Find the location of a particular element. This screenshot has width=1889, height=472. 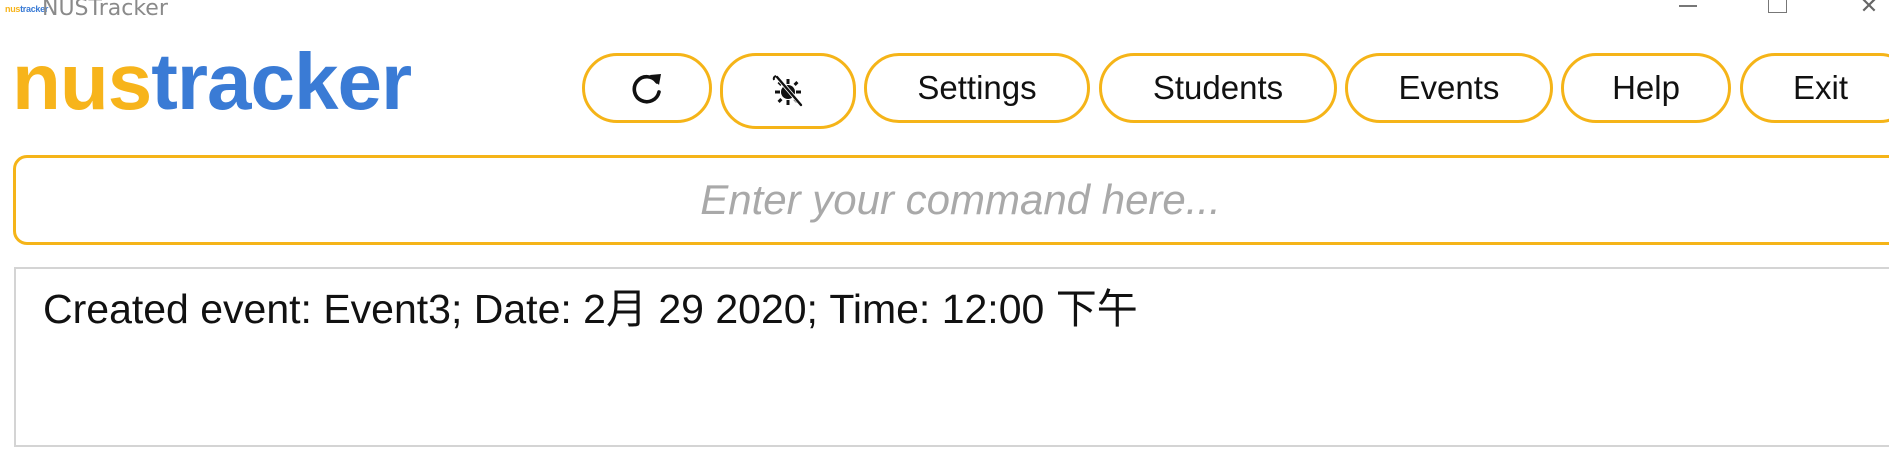

minimize-button is located at coordinates (1688, 8).